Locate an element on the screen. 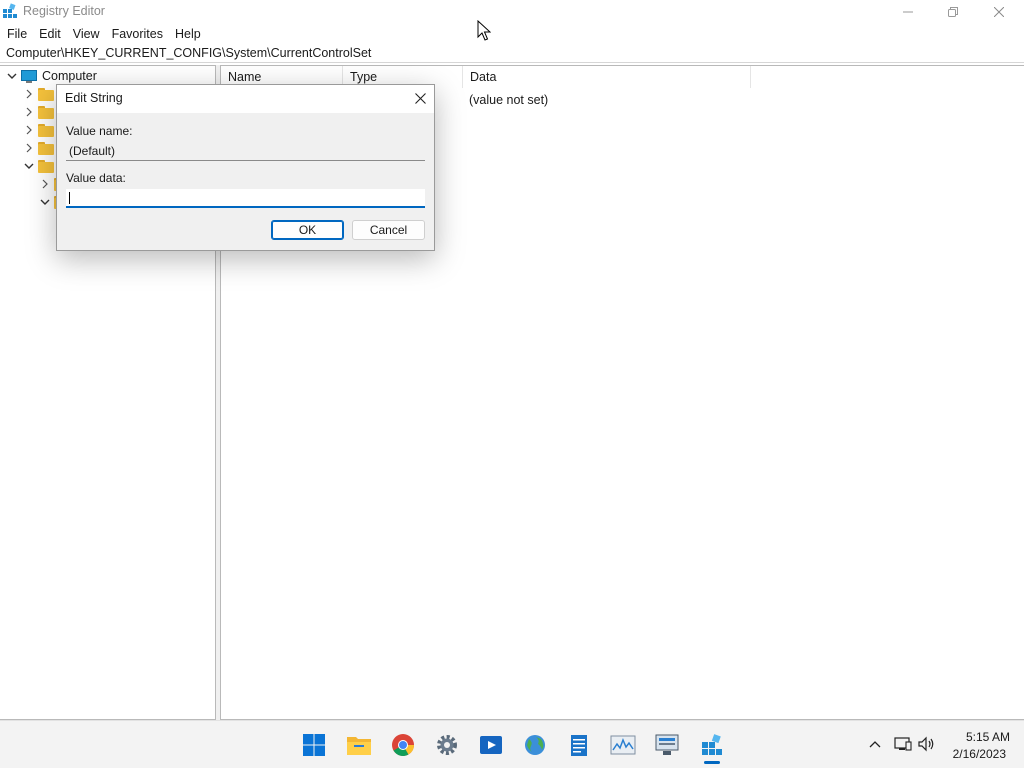  chevron-up-icon is located at coordinates (875, 744).